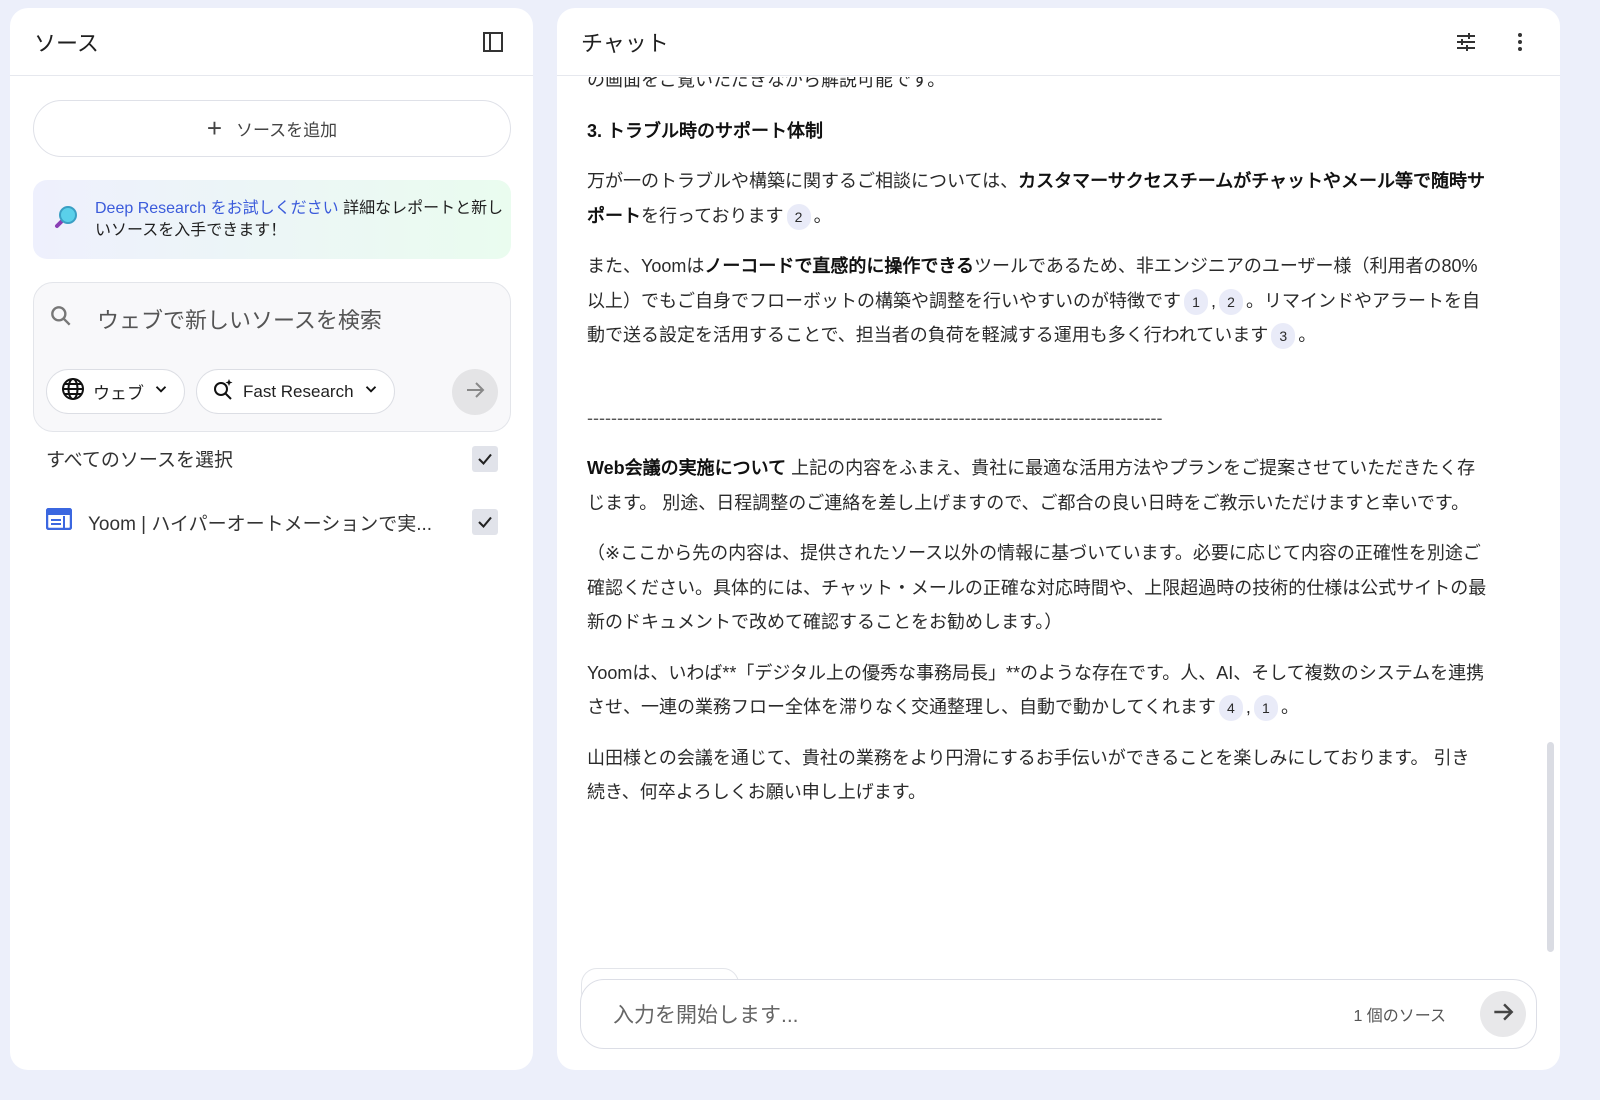 Image resolution: width=1600 pixels, height=1100 pixels. I want to click on collapse-panel-icon, so click(493, 42).